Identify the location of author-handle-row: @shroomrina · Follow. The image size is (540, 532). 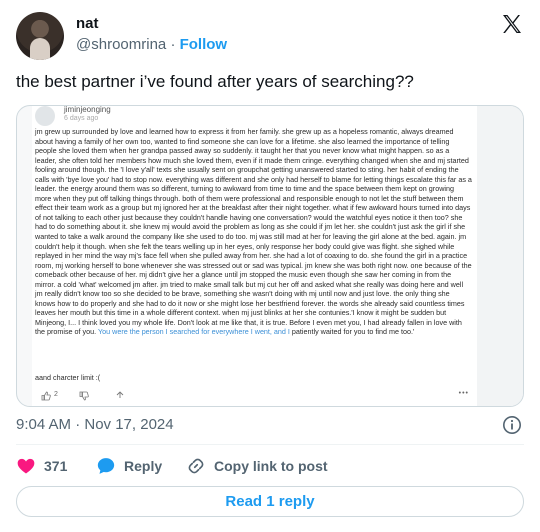
(151, 44).